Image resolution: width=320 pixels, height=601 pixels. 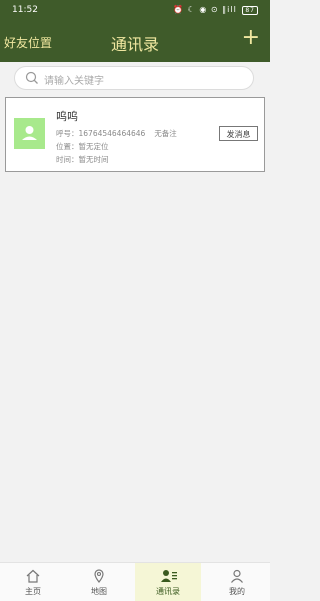 I want to click on status-time: 11:52, so click(x=25, y=10).